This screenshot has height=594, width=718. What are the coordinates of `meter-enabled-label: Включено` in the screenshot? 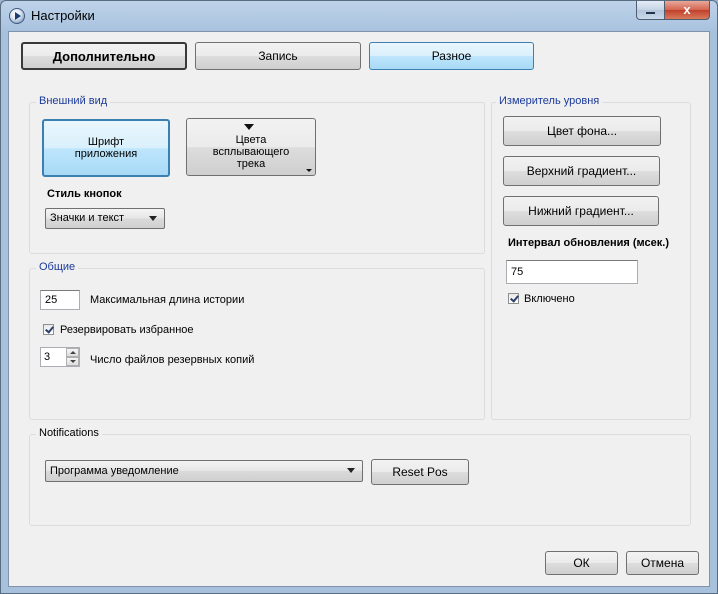 It's located at (549, 299).